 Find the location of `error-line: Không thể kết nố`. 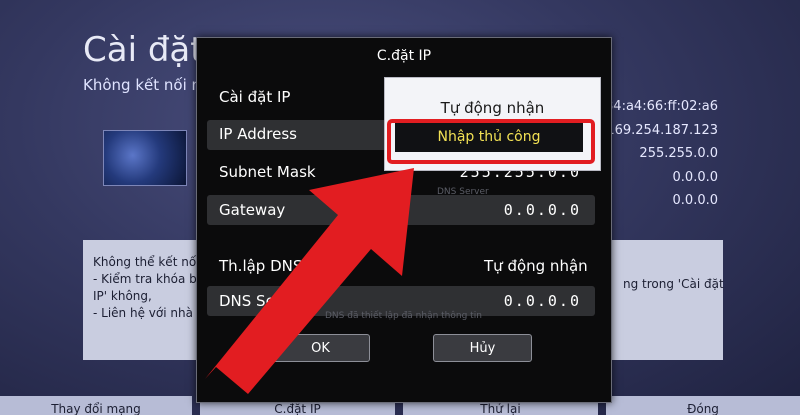

error-line: Không thể kết nố is located at coordinates (145, 262).